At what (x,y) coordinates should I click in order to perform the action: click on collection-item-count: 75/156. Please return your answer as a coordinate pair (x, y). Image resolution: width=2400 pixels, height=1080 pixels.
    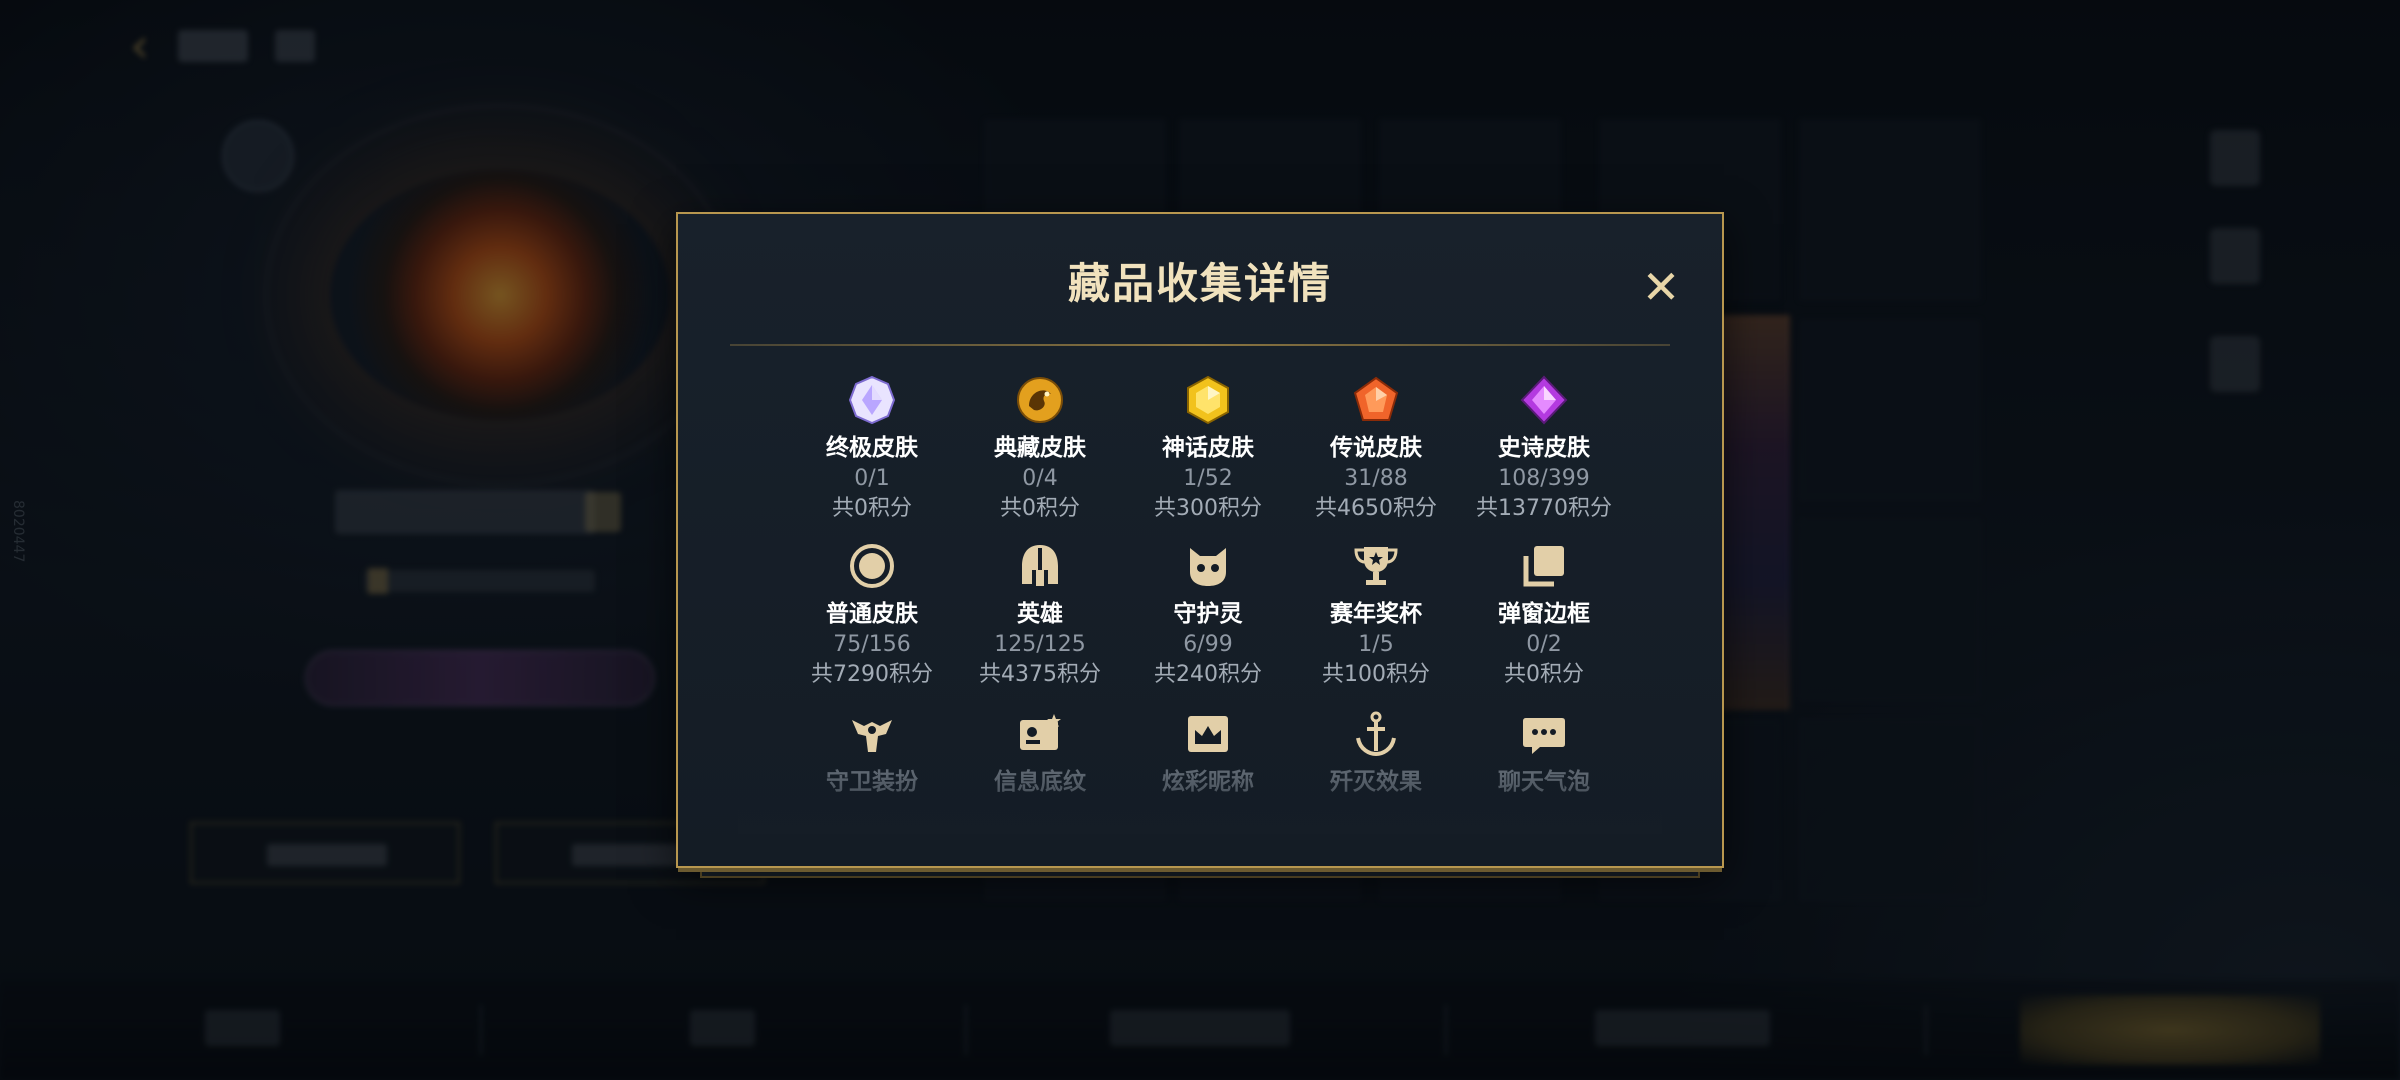
    Looking at the image, I should click on (872, 644).